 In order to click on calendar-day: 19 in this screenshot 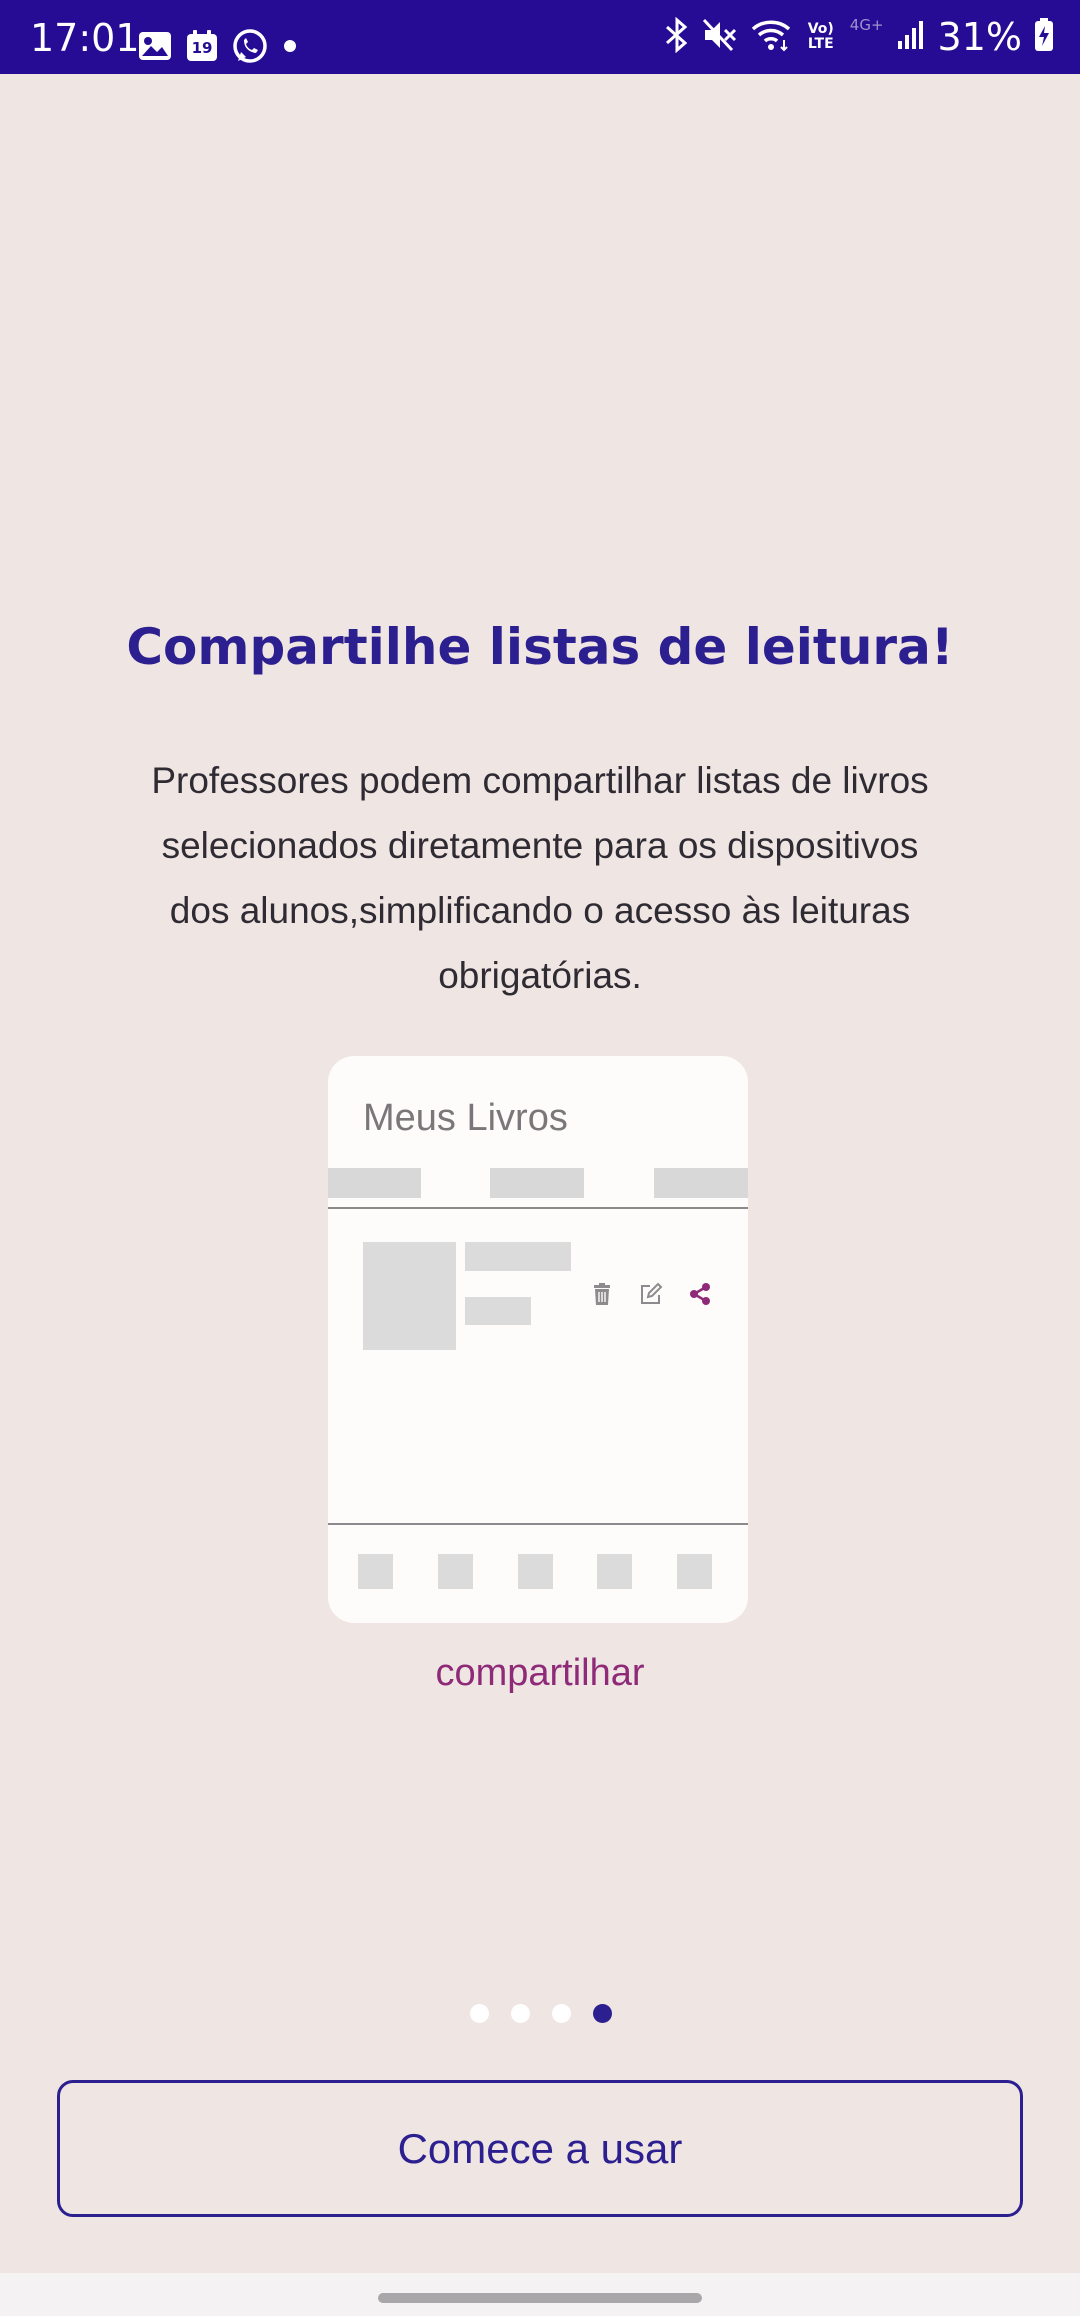, I will do `click(202, 48)`.